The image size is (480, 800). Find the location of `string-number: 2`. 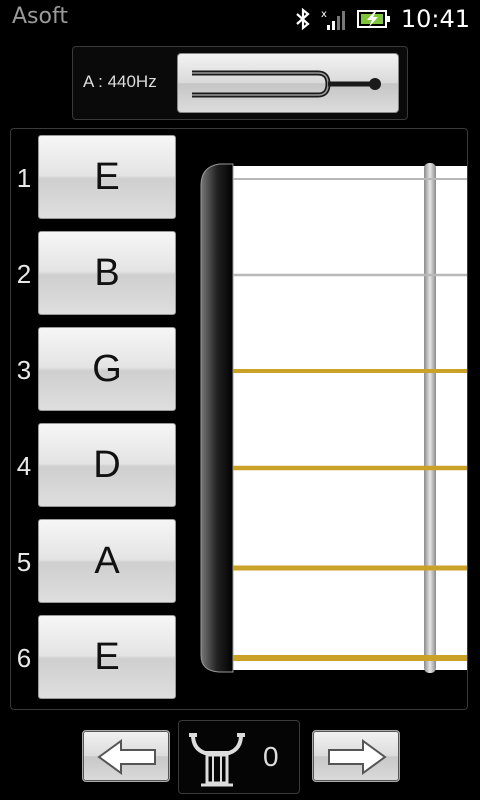

string-number: 2 is located at coordinates (24, 274).